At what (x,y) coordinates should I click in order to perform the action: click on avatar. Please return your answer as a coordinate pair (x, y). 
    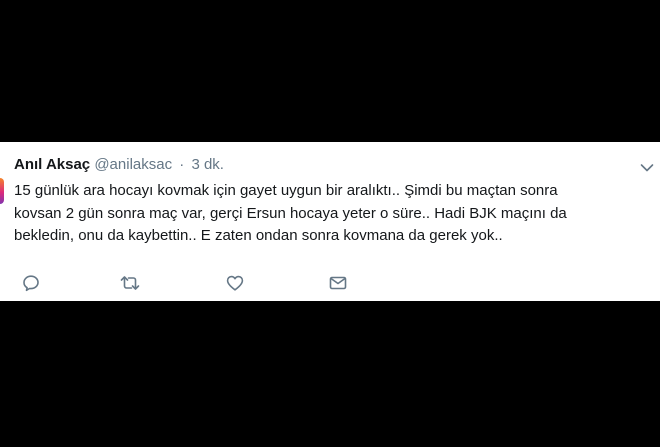
    Looking at the image, I should click on (2, 191).